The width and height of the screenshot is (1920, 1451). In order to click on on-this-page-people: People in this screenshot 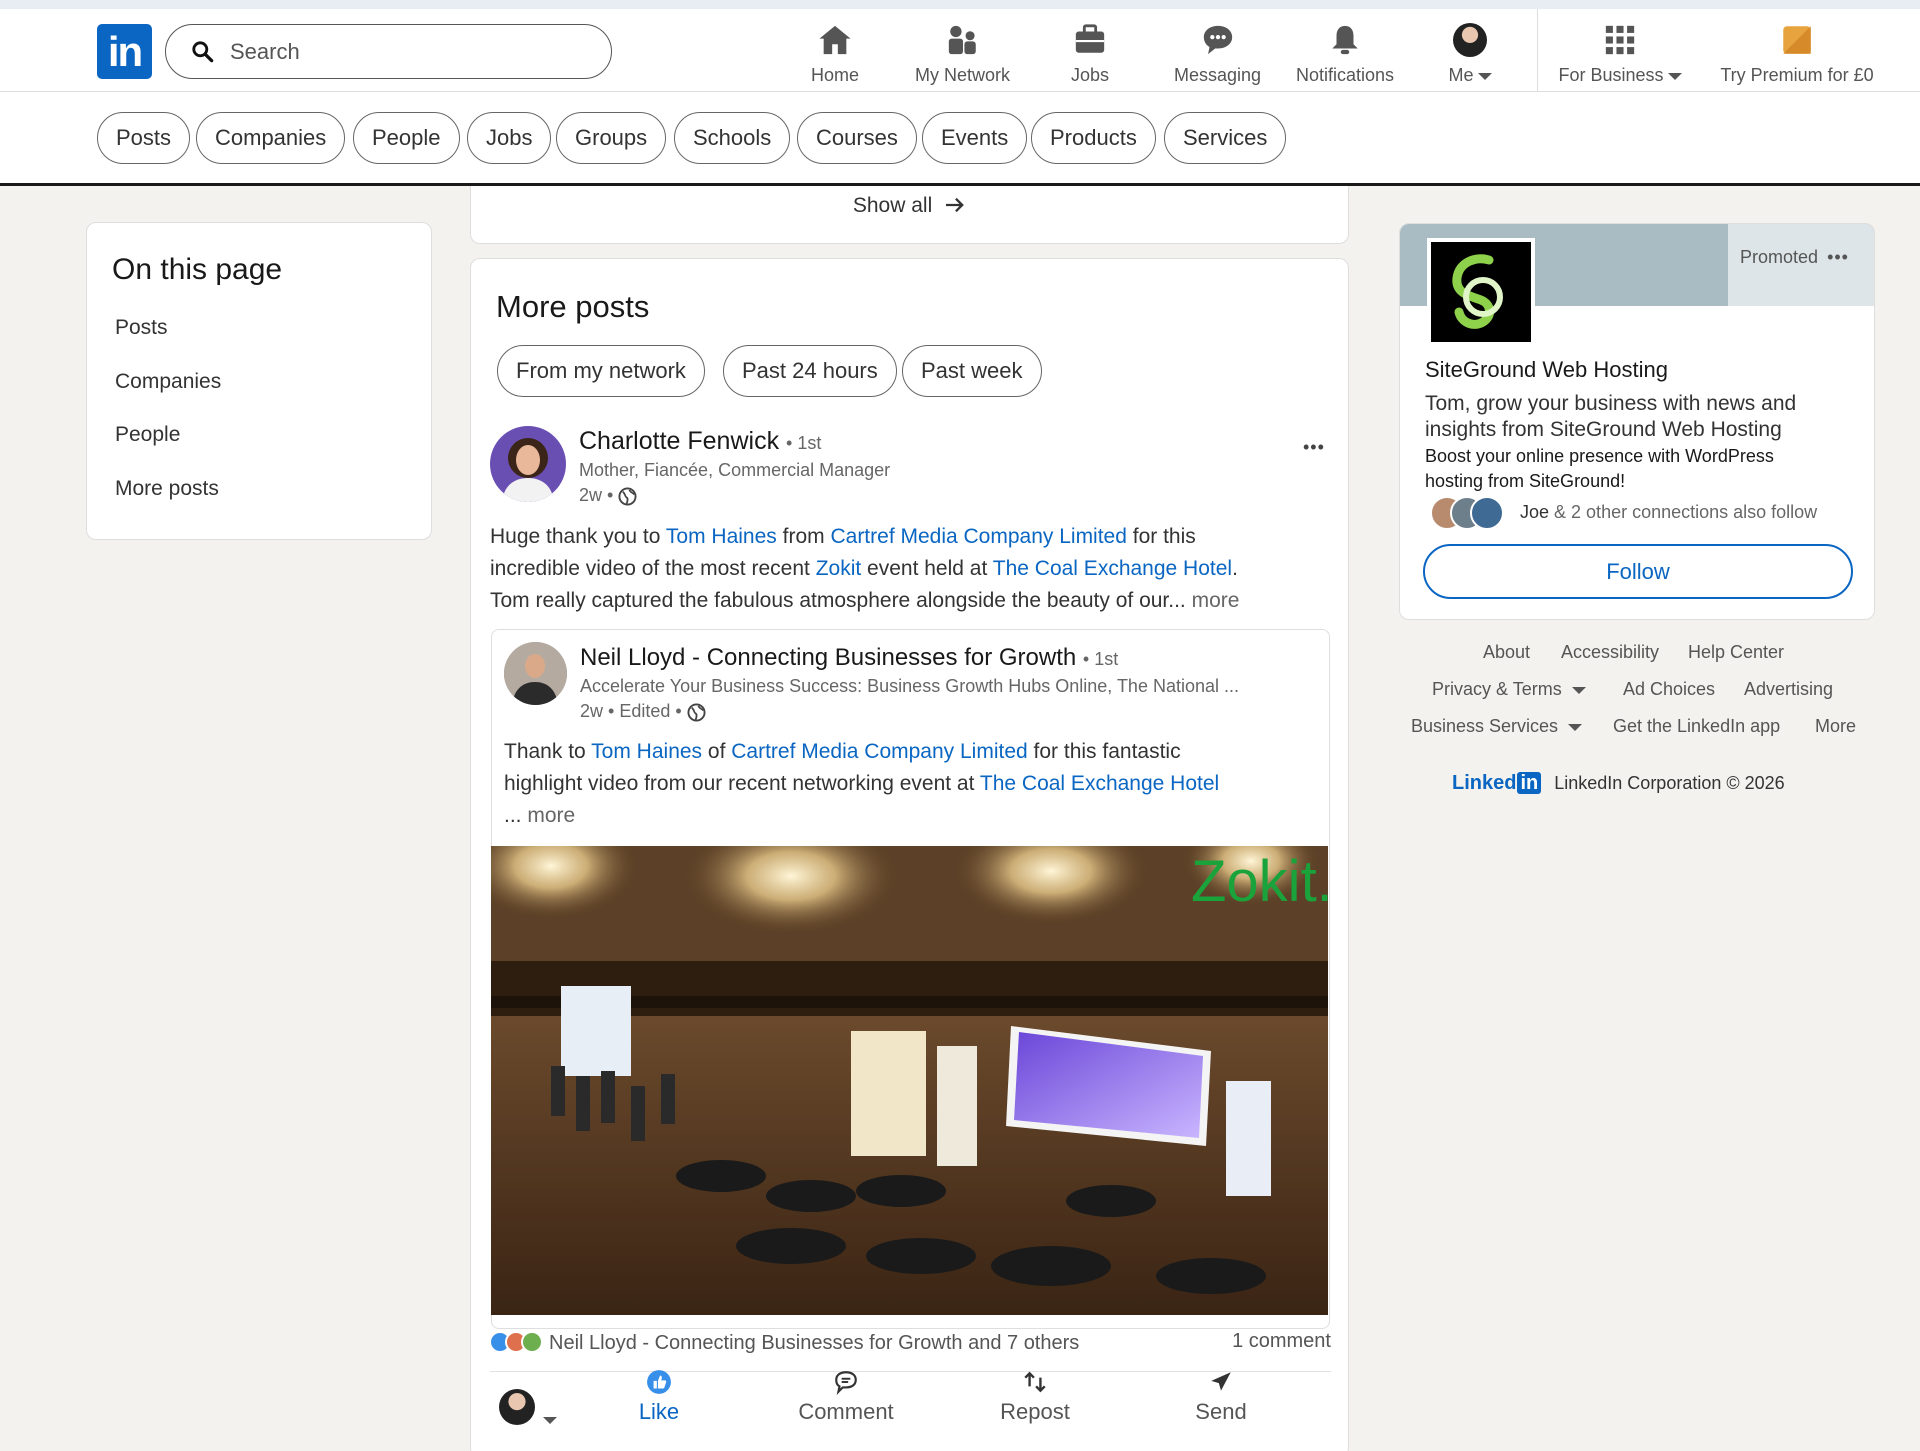, I will do `click(147, 435)`.